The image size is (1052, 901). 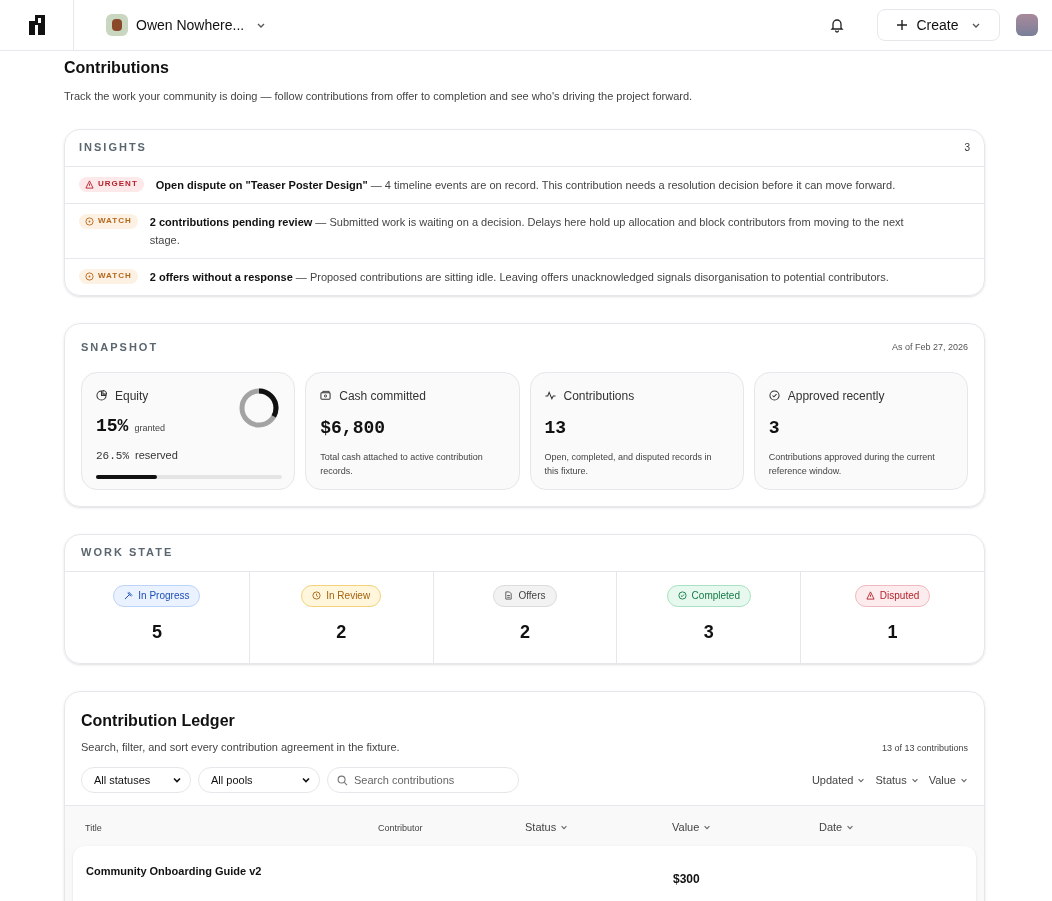 I want to click on sort-button: Value, so click(x=948, y=780).